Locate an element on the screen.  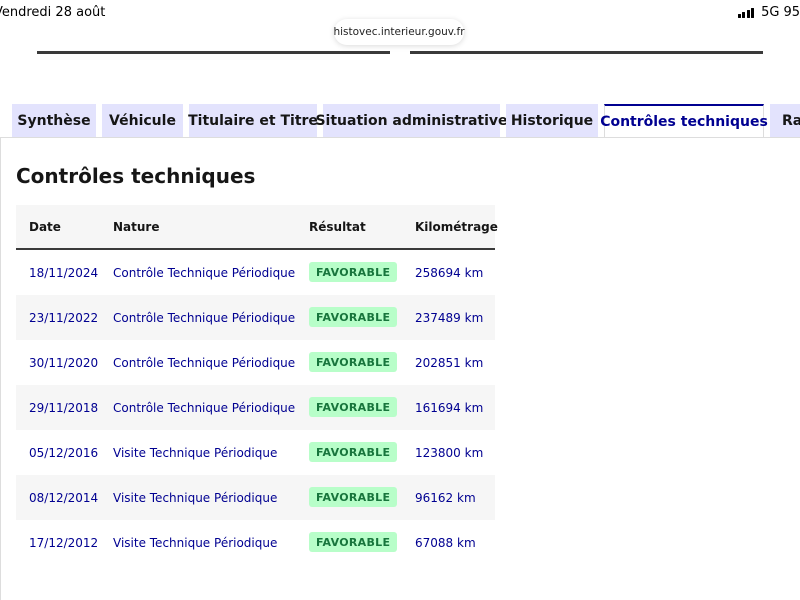
row-km: 123800 km is located at coordinates (449, 453).